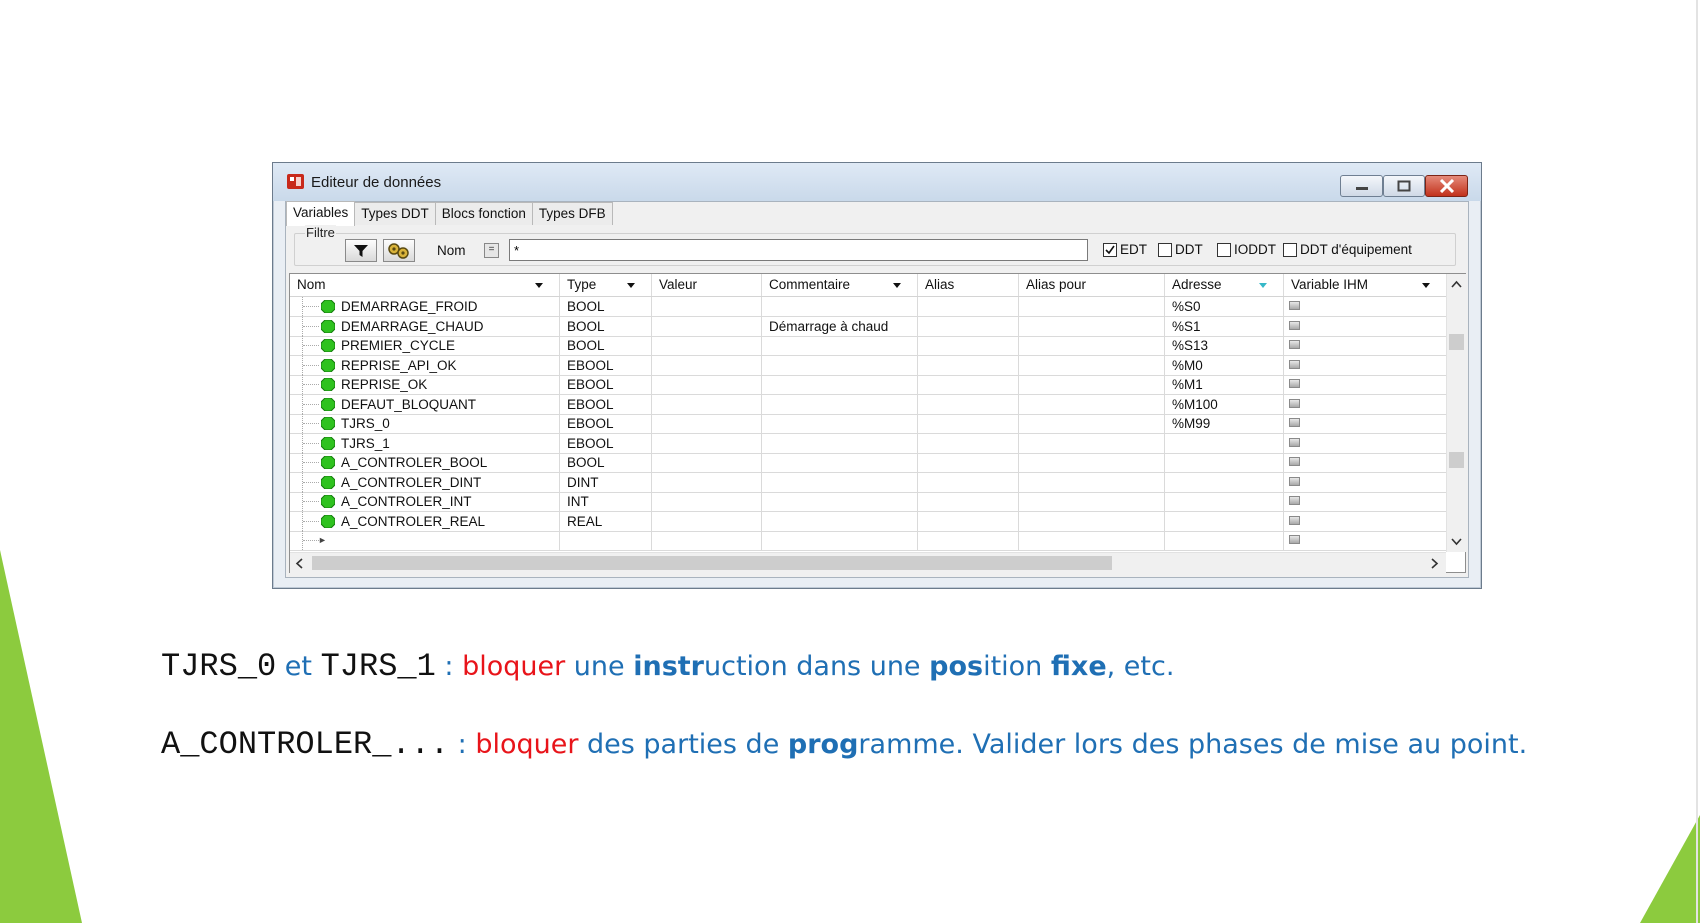 Image resolution: width=1700 pixels, height=923 pixels. What do you see at coordinates (868, 541) in the screenshot?
I see `table-row-new: ►` at bounding box center [868, 541].